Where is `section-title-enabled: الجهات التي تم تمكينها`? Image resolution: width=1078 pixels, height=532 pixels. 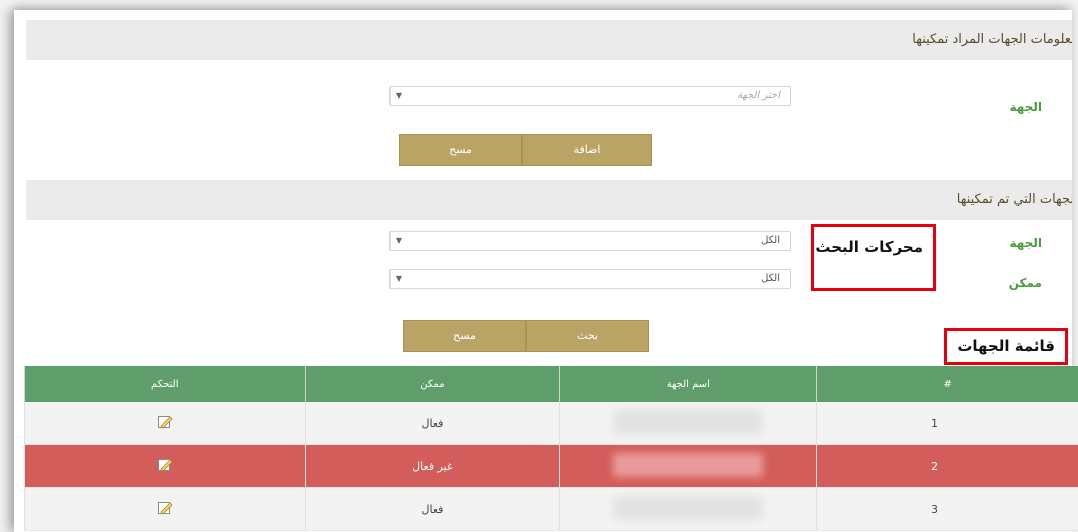 section-title-enabled: الجهات التي تم تمكينها is located at coordinates (1014, 199).